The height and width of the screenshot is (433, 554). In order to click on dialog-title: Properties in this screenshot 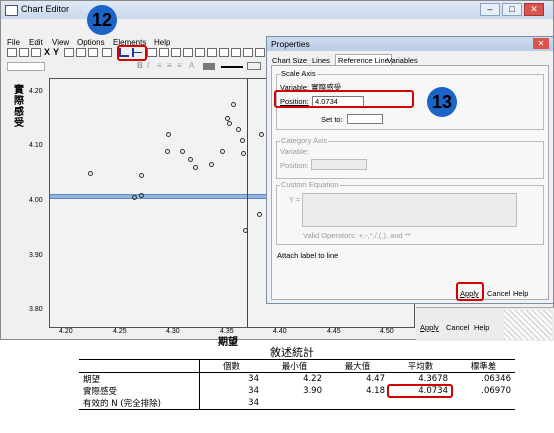, I will do `click(290, 44)`.